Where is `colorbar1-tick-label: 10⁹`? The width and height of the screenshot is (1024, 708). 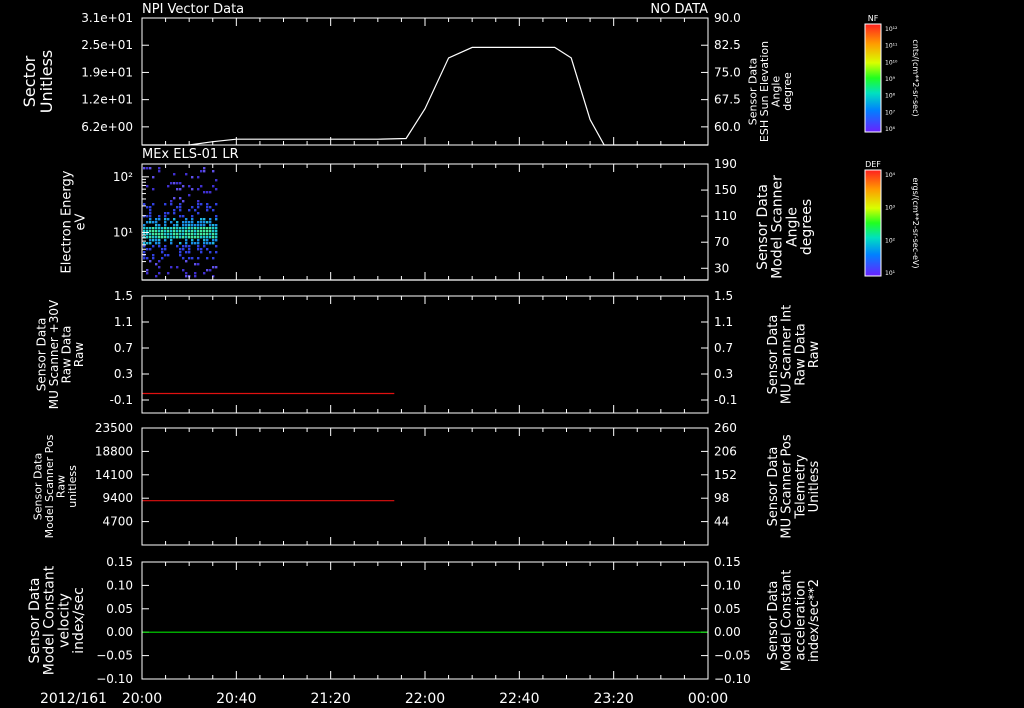 colorbar1-tick-label: 10⁹ is located at coordinates (890, 79).